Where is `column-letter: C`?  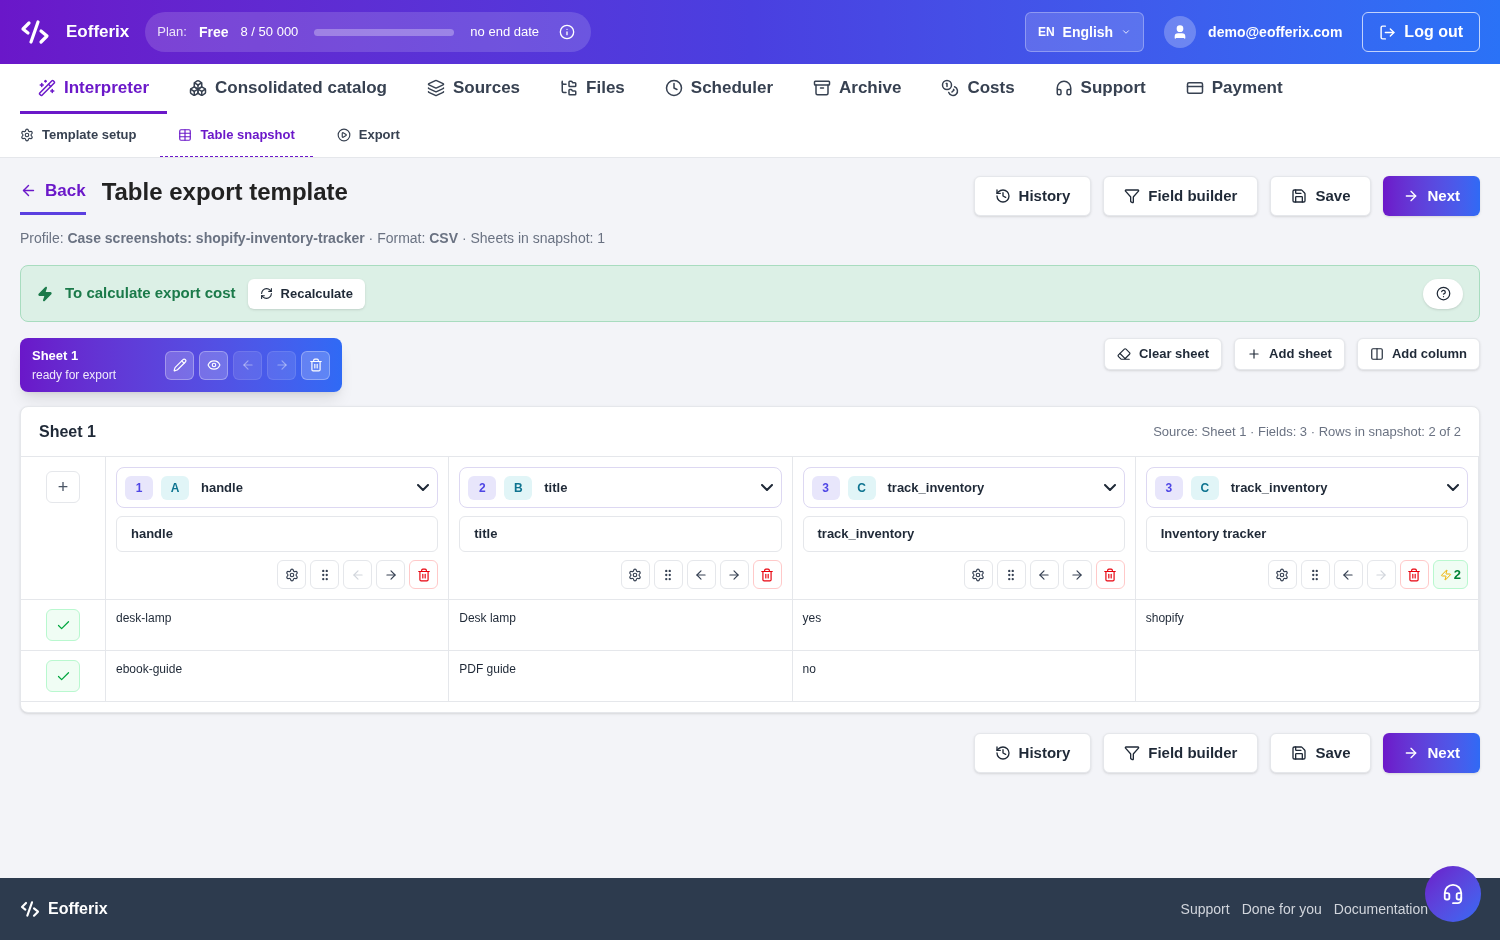
column-letter: C is located at coordinates (861, 487).